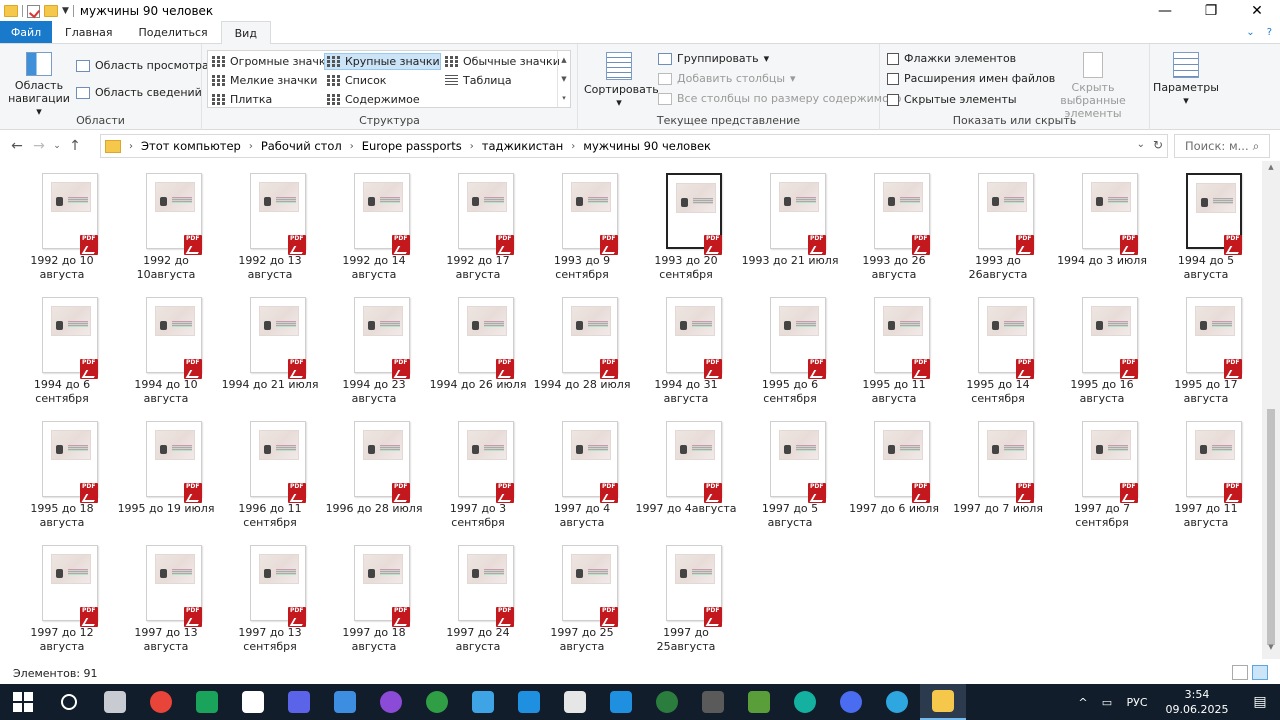  What do you see at coordinates (563, 79) in the screenshot?
I see `layout-gallery-scroll: ▲ ▼ ▾` at bounding box center [563, 79].